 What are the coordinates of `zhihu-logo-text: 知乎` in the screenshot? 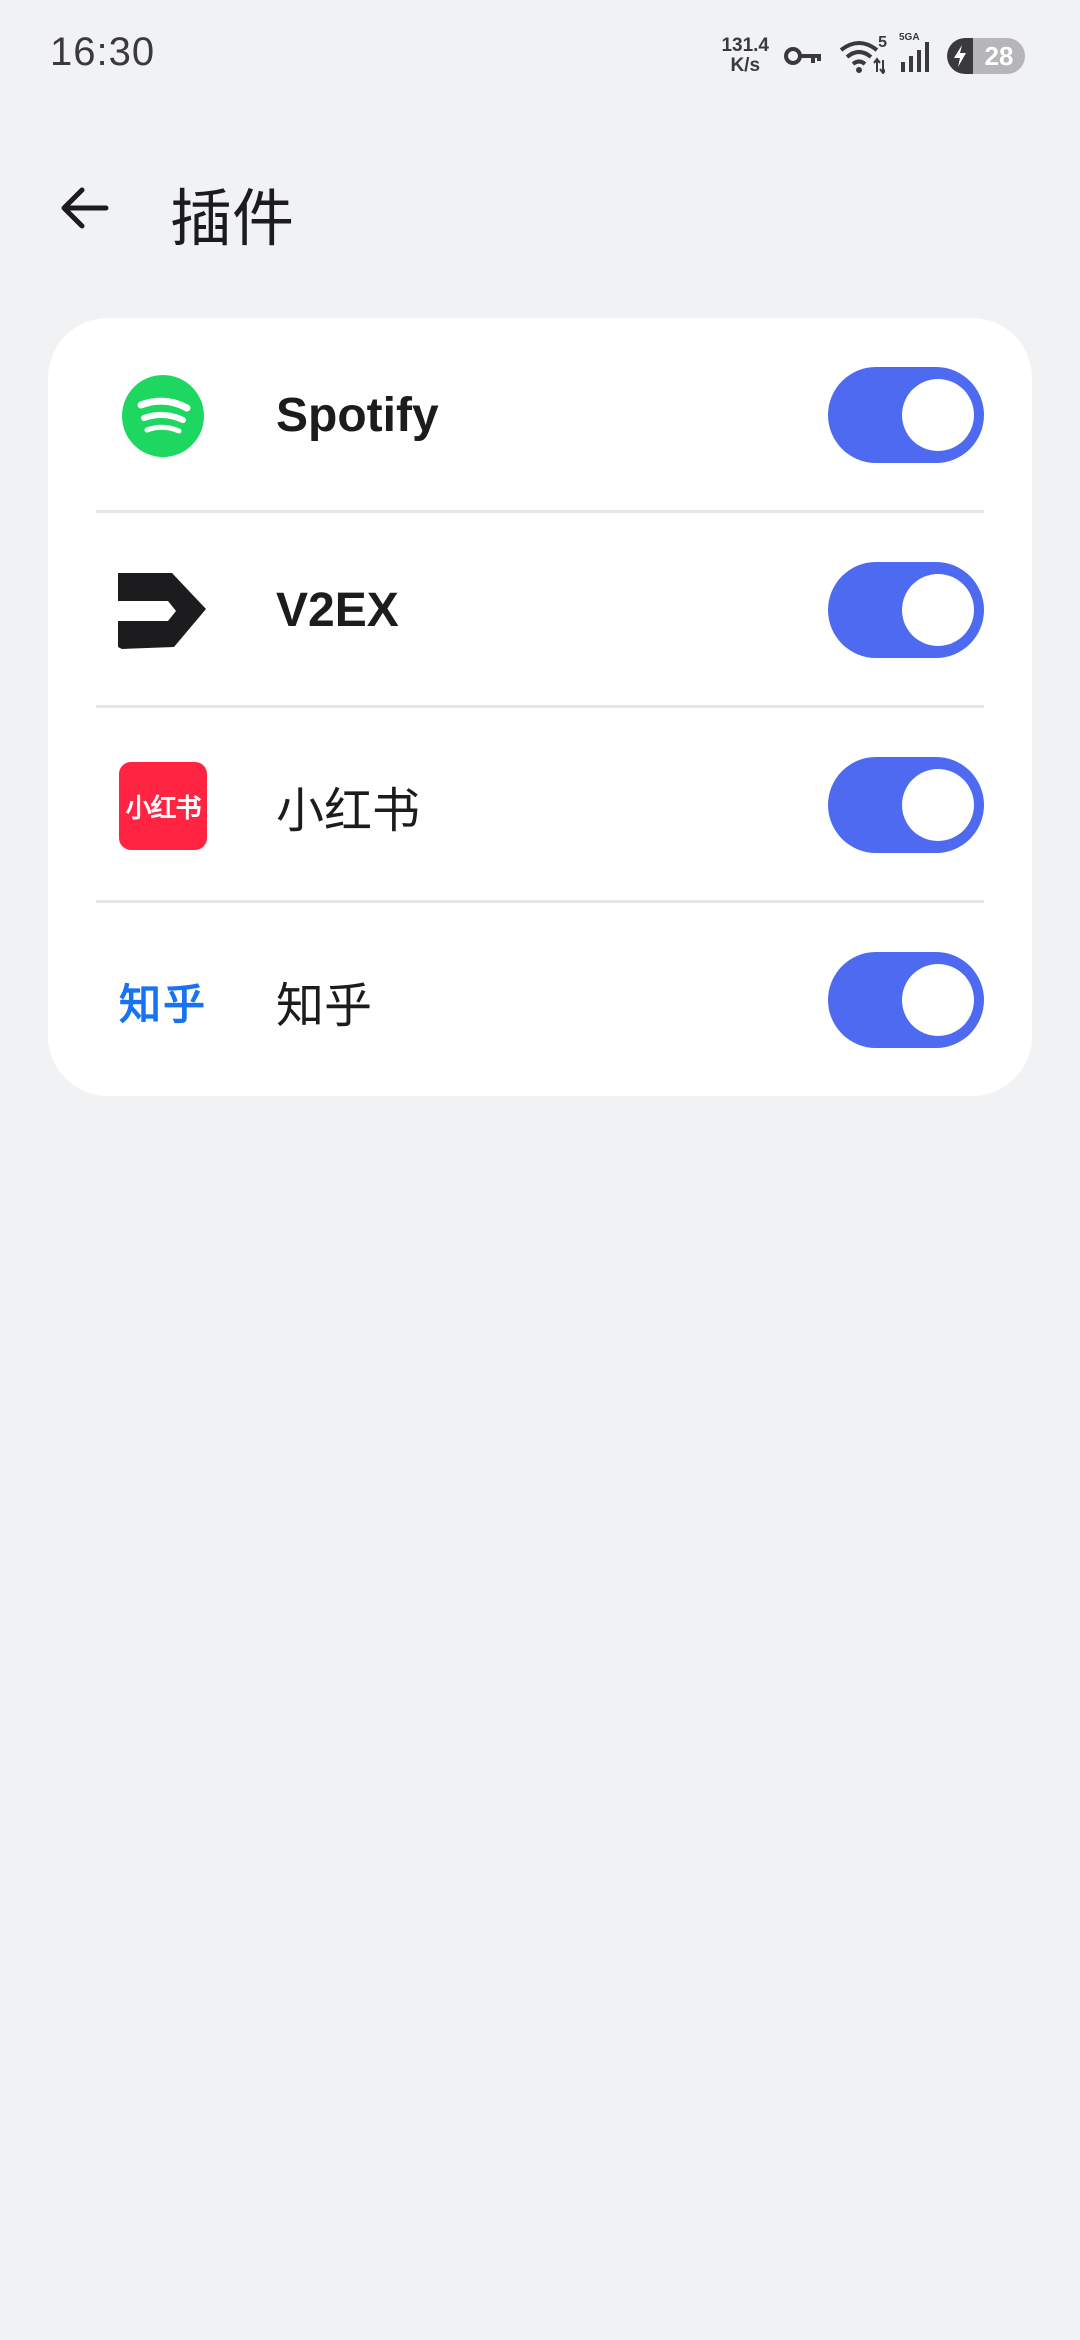 It's located at (162, 1004).